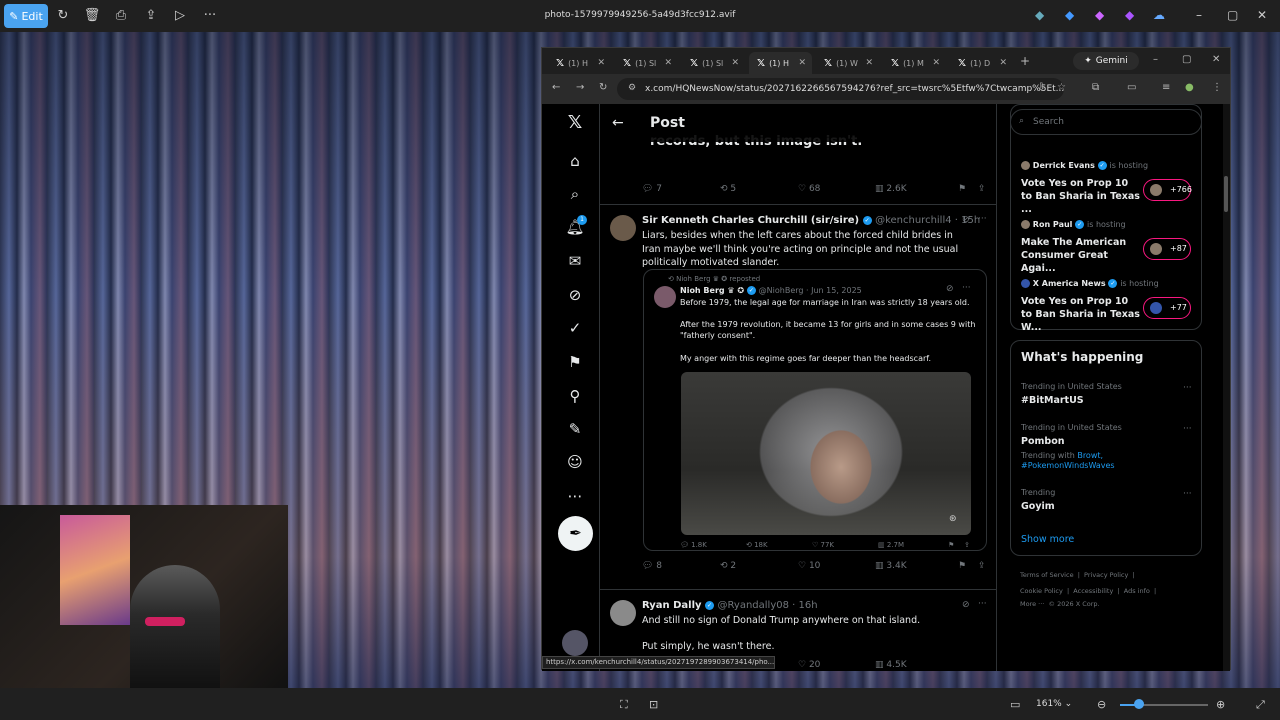 The width and height of the screenshot is (1280, 720). I want to click on search-input: Search, so click(1106, 122).